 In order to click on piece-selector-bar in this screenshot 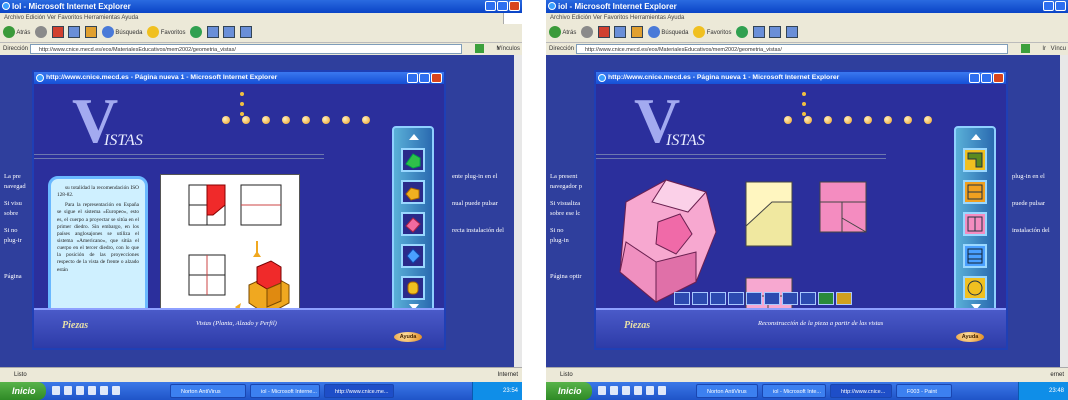, I will do `click(763, 299)`.